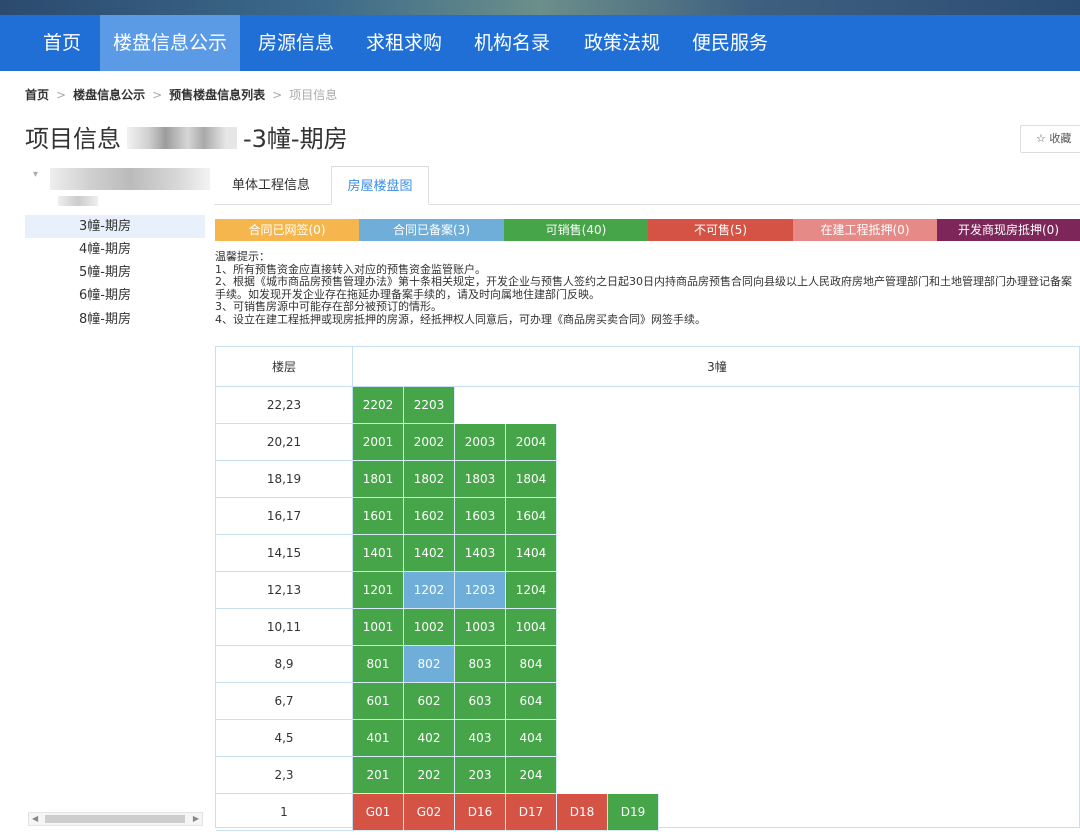 The height and width of the screenshot is (838, 1080). Describe the element at coordinates (196, 819) in the screenshot. I see `scroll-right-icon: ▶` at that location.